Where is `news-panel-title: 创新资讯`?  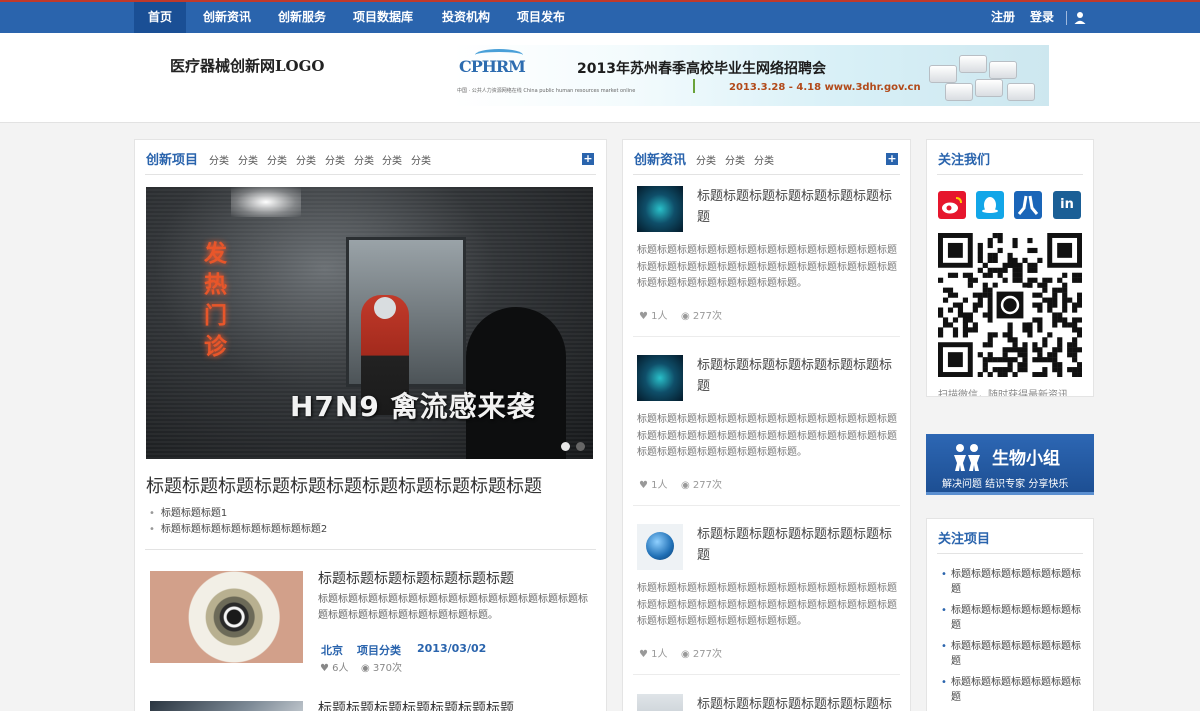
news-panel-title: 创新资讯 is located at coordinates (660, 158).